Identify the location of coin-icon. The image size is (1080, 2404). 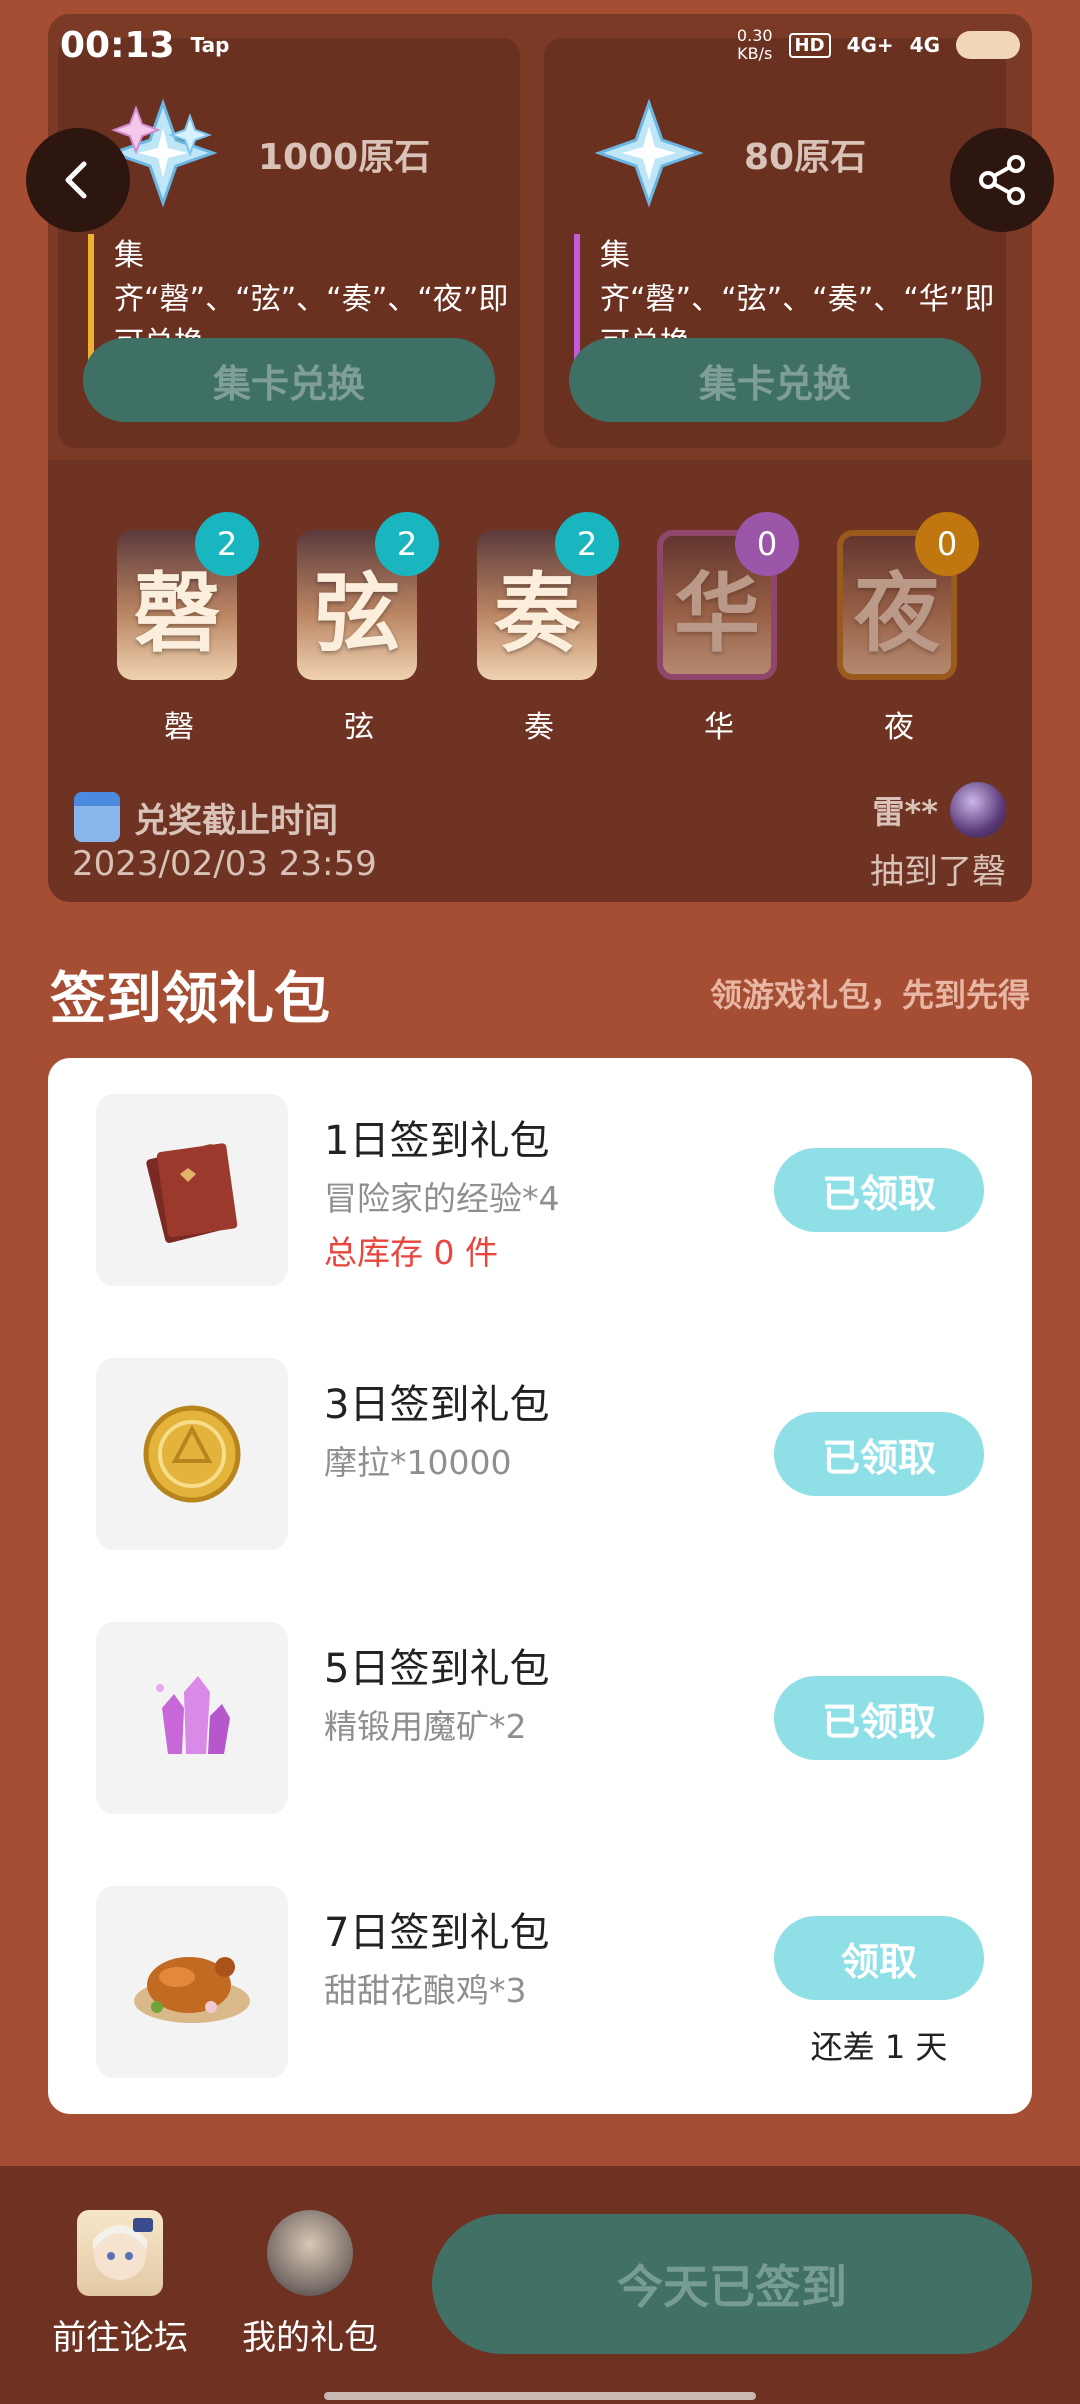
(192, 1454).